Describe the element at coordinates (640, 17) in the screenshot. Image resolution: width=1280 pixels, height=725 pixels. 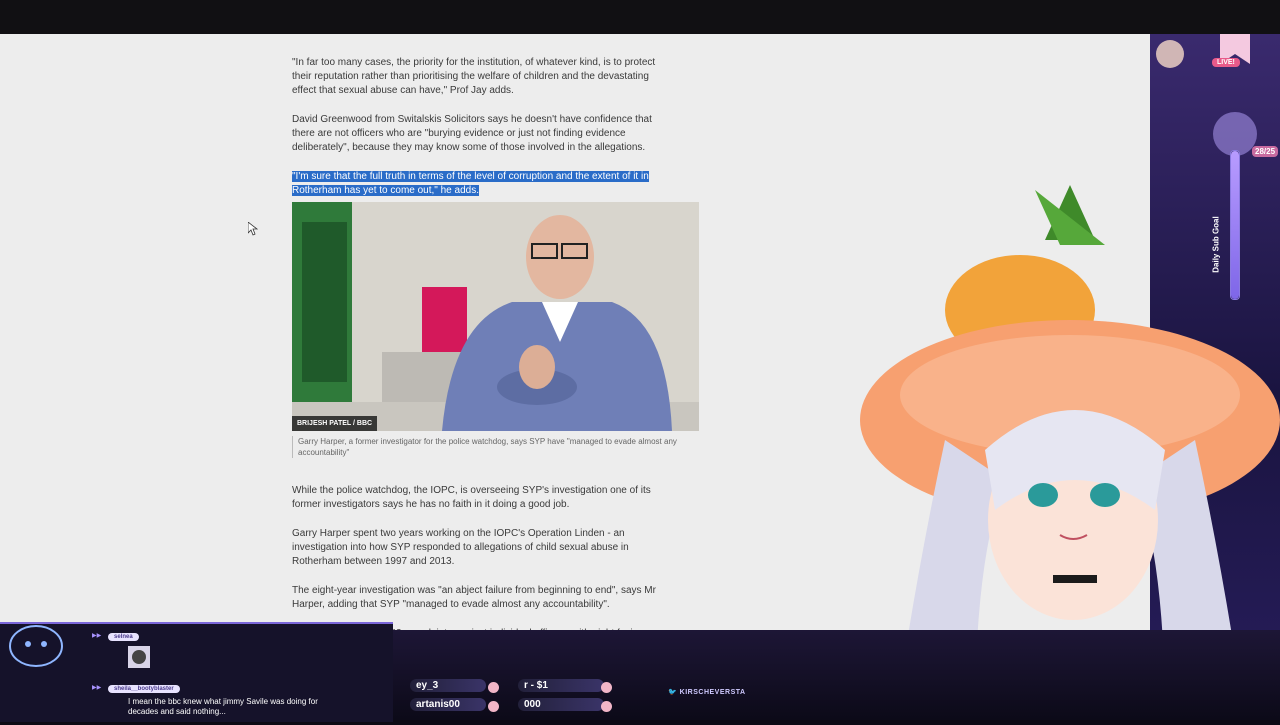
I see `top-bar` at that location.